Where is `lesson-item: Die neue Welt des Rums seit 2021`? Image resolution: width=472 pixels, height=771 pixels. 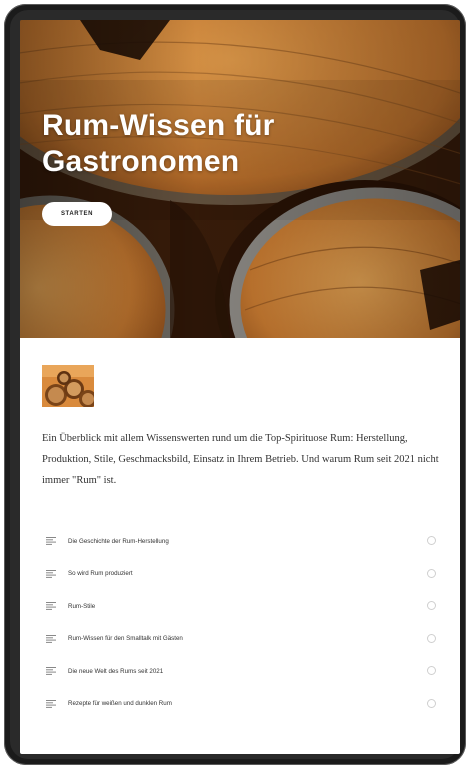
lesson-item: Die neue Welt des Rums seit 2021 is located at coordinates (239, 671).